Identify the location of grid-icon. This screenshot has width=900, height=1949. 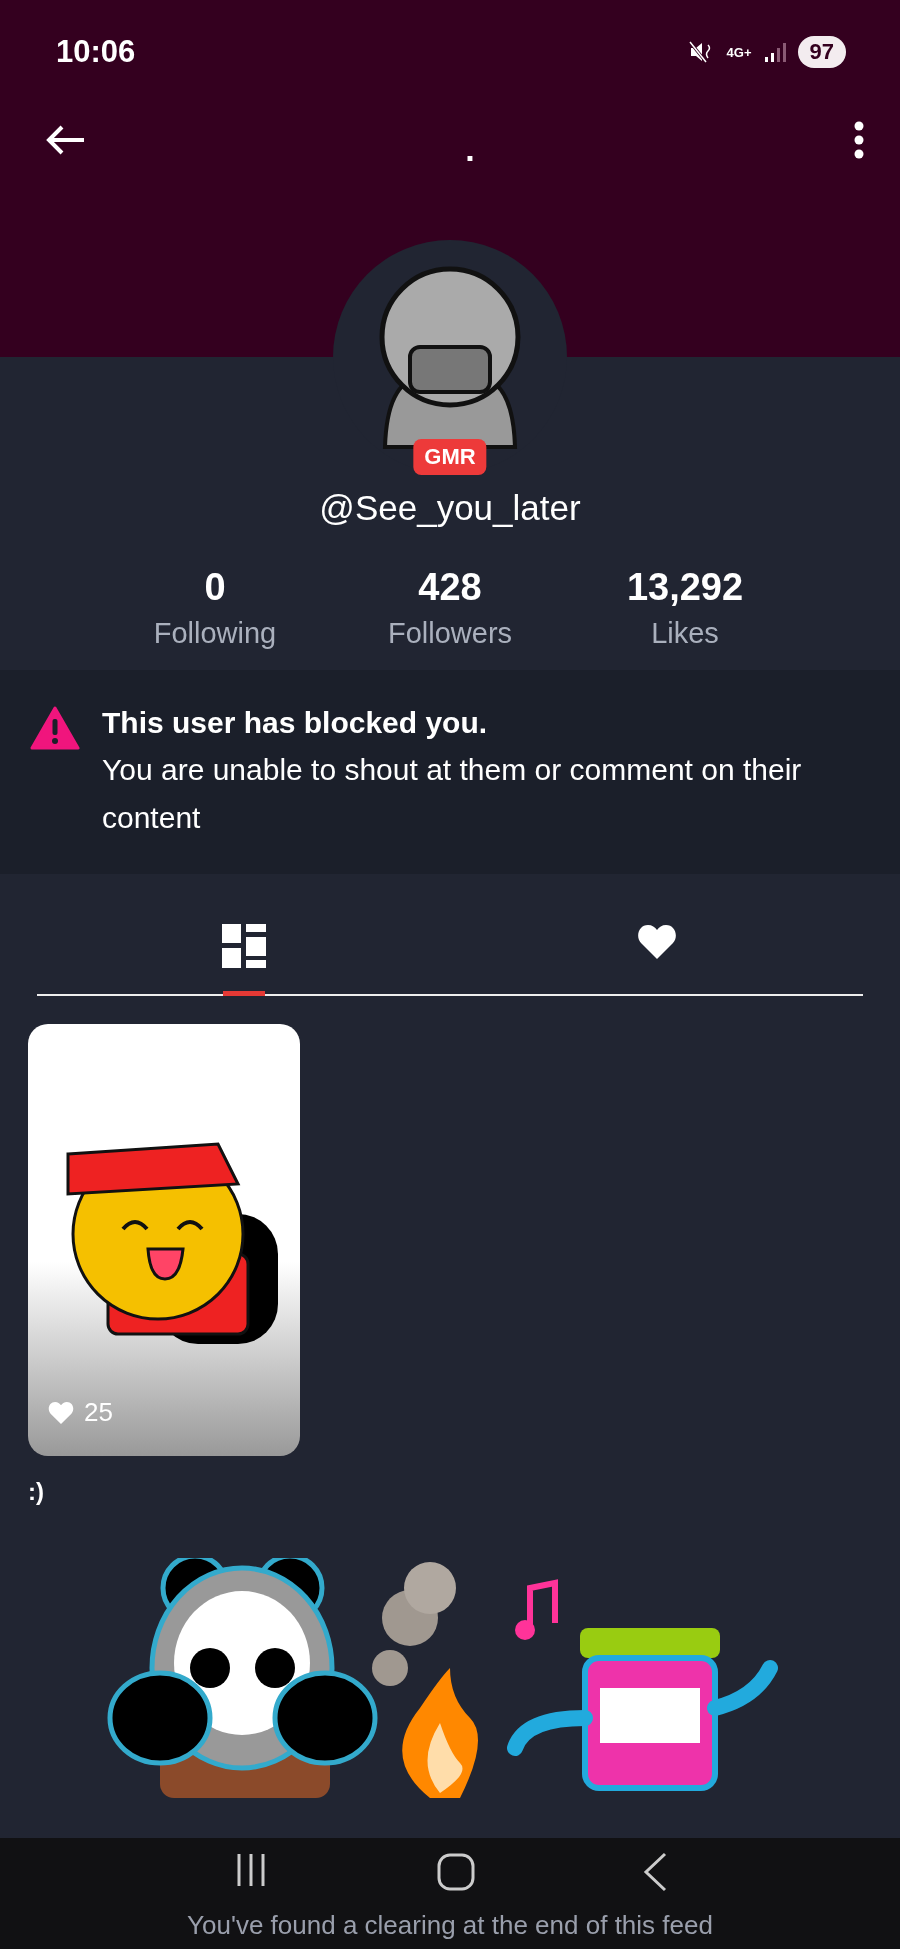
(243, 946).